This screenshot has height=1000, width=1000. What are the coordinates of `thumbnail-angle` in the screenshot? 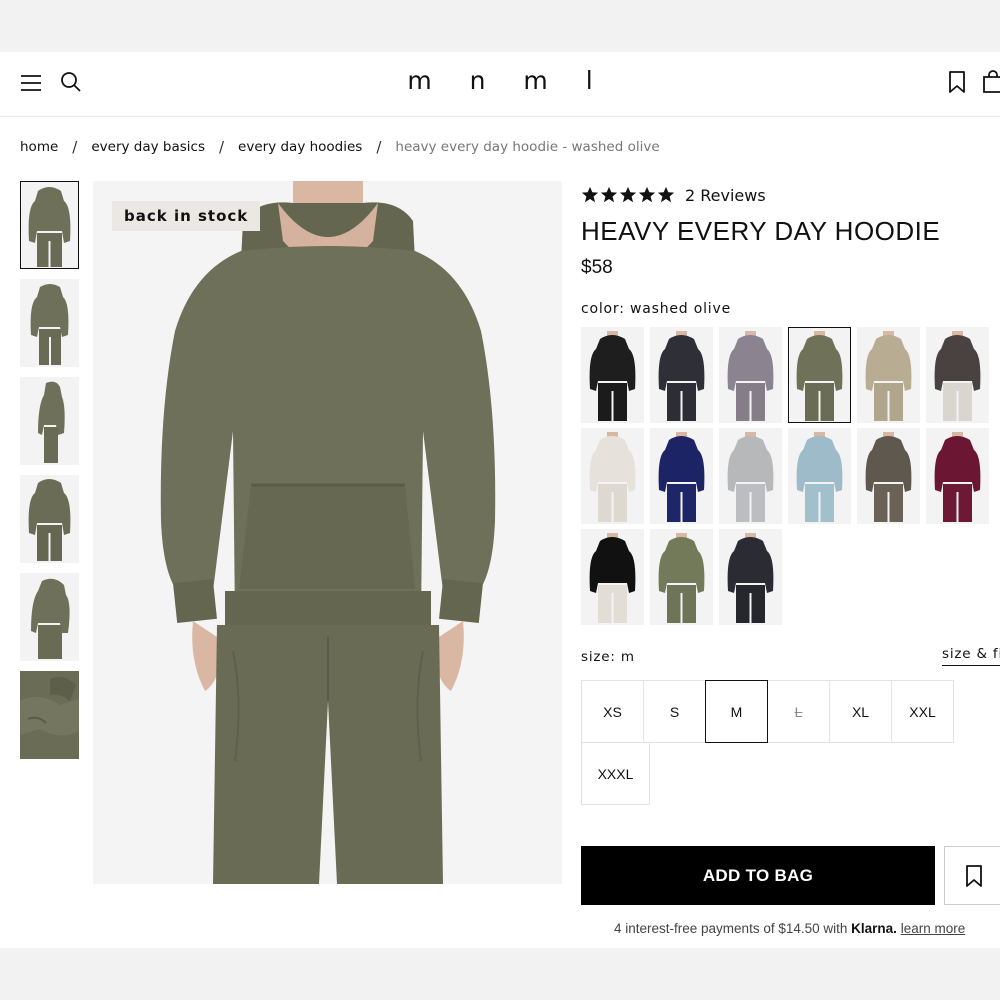 It's located at (49, 617).